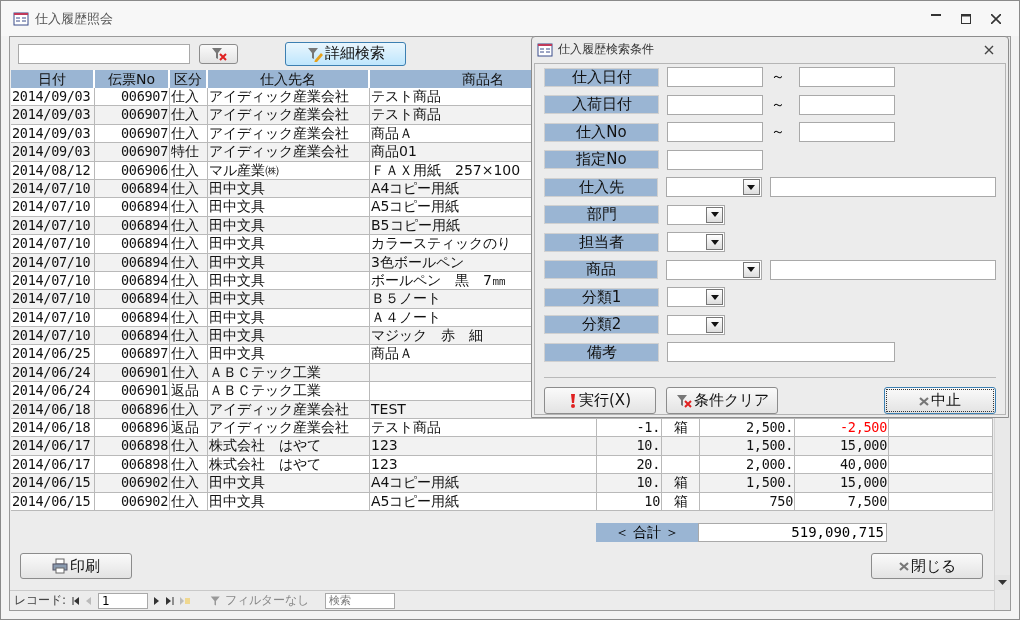 The image size is (1020, 620). What do you see at coordinates (53, 483) in the screenshot?
I see `table-cell: 2014/06/15` at bounding box center [53, 483].